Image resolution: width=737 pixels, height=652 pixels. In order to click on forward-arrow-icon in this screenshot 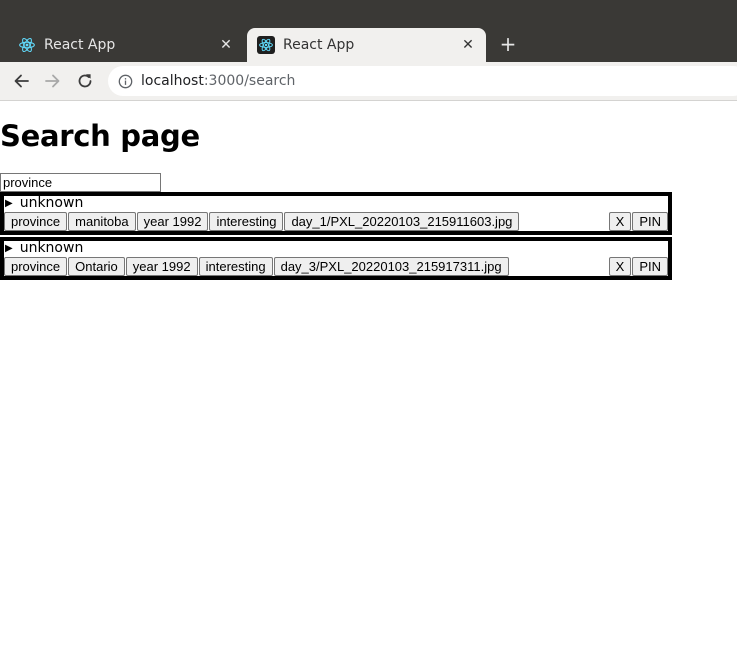, I will do `click(53, 81)`.